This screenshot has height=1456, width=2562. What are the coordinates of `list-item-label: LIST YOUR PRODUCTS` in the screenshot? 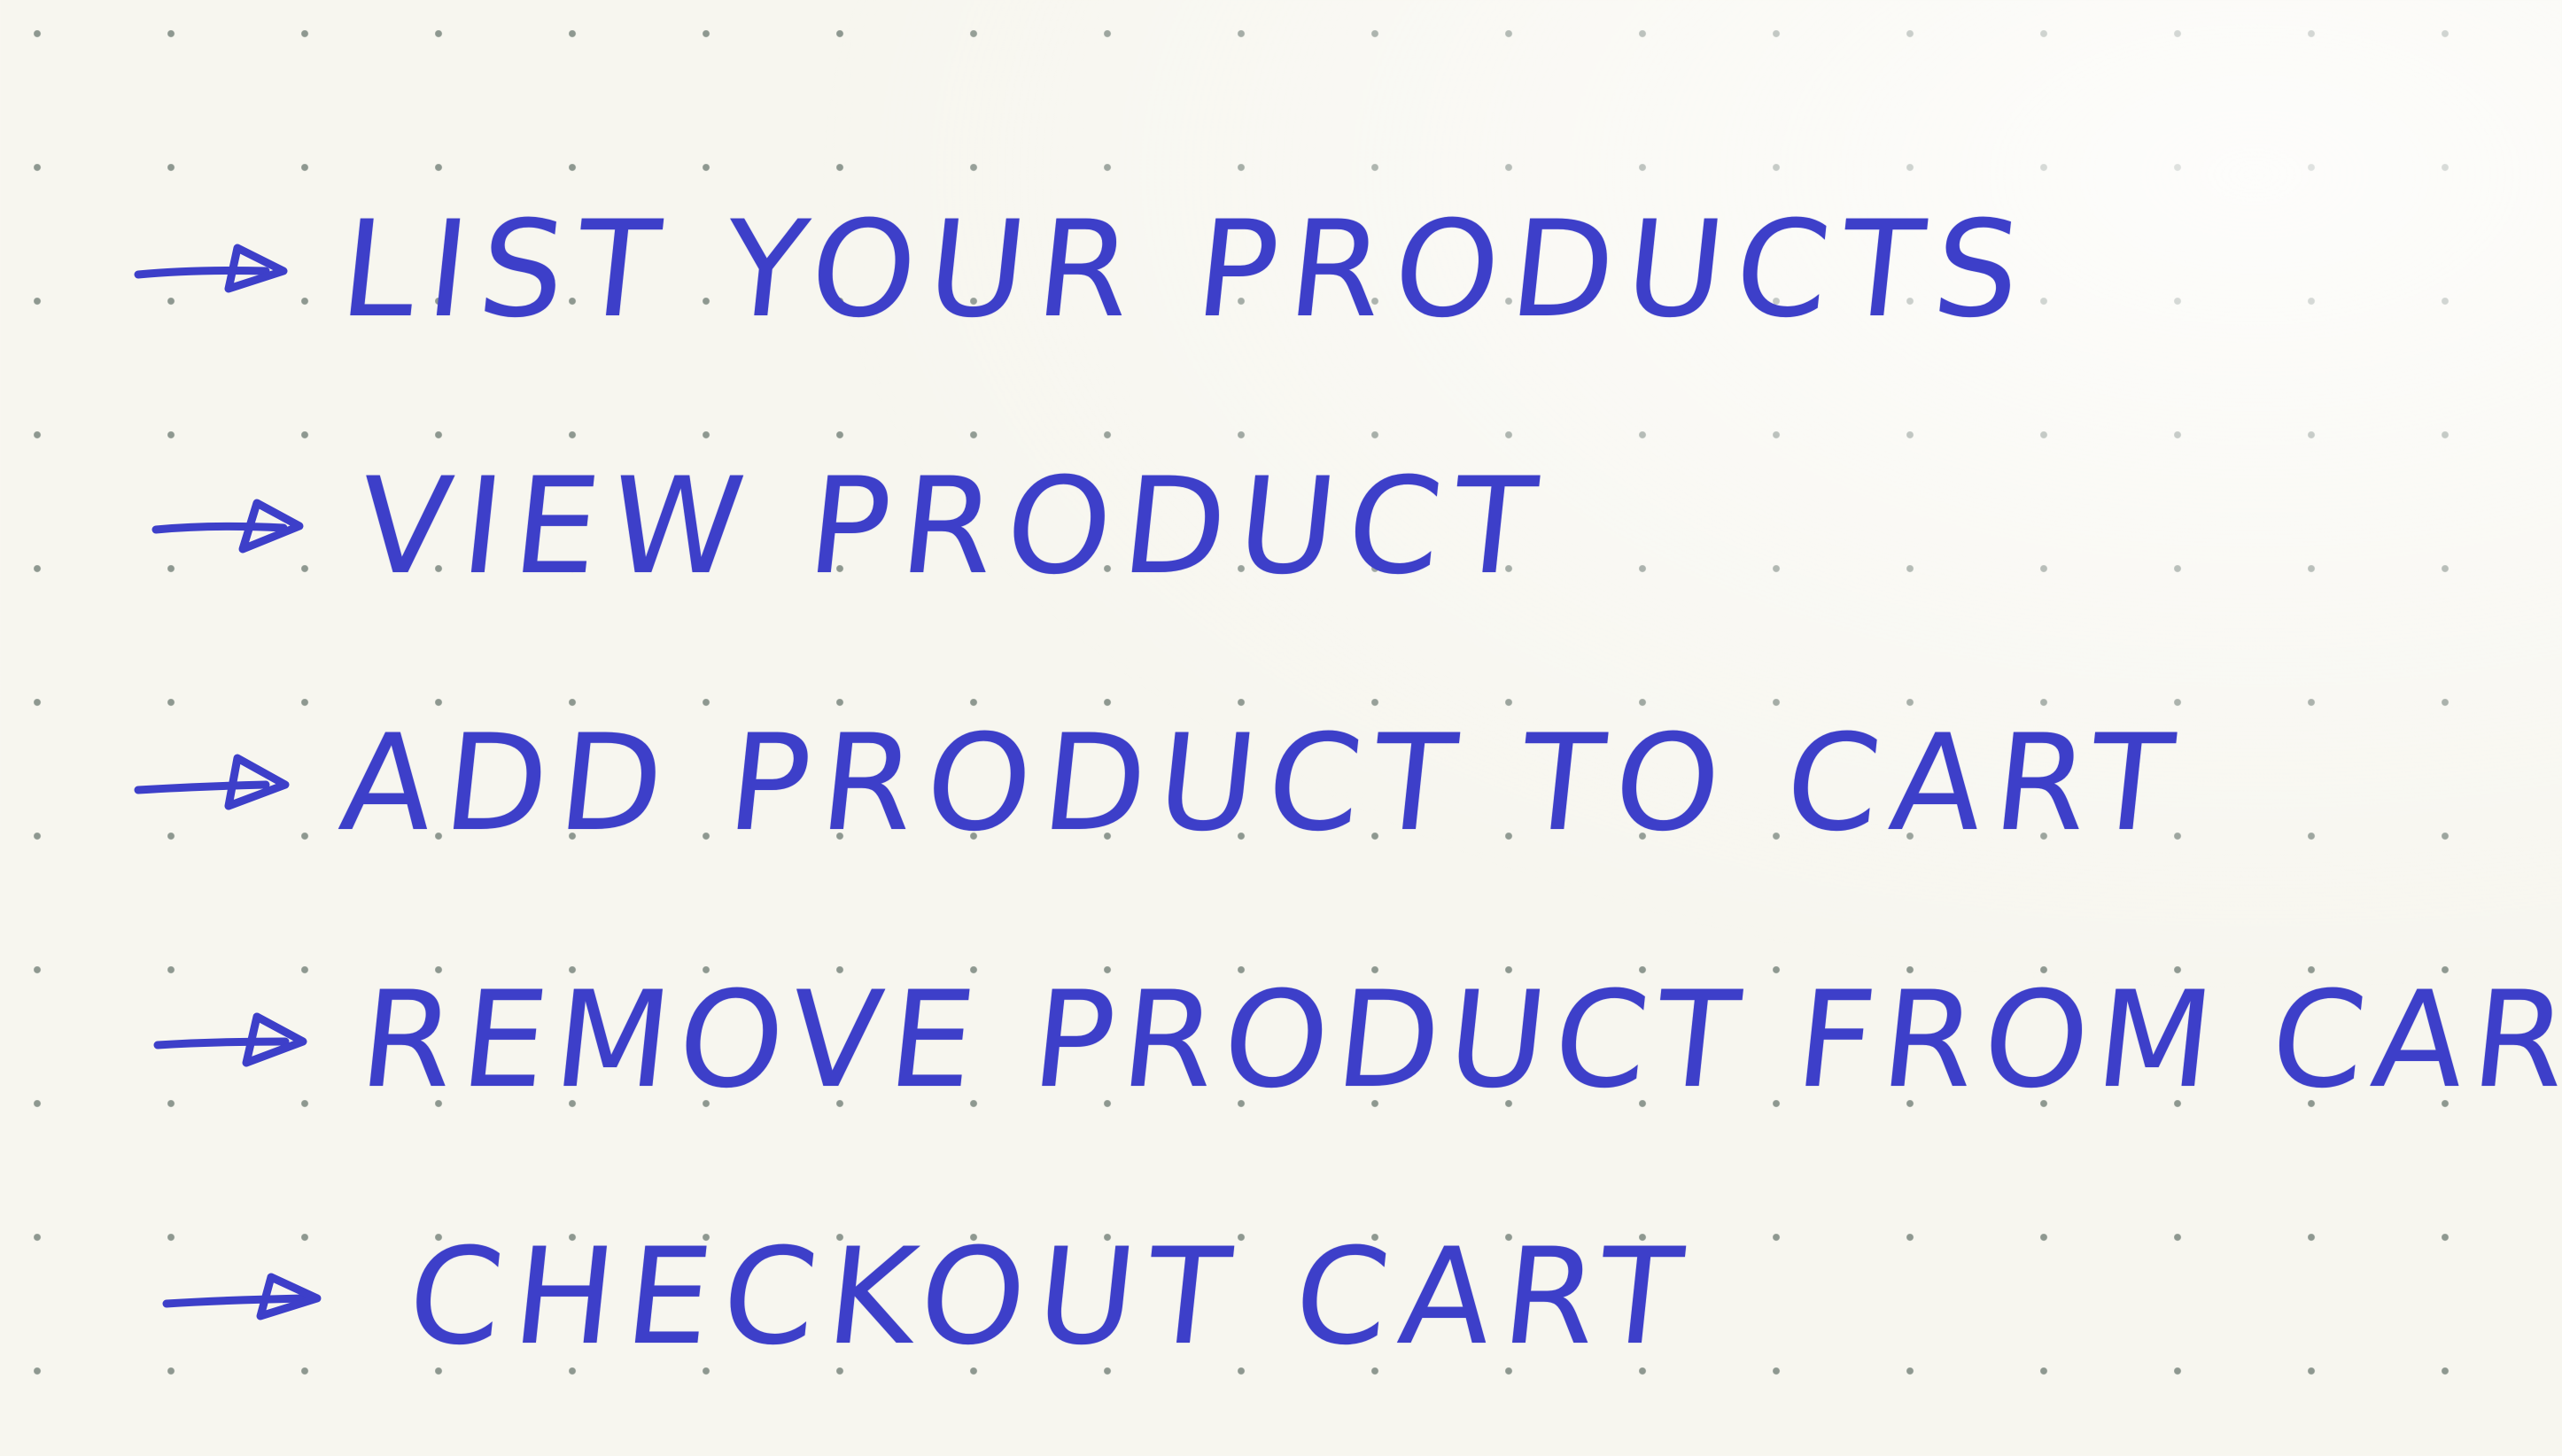 It's located at (1186, 270).